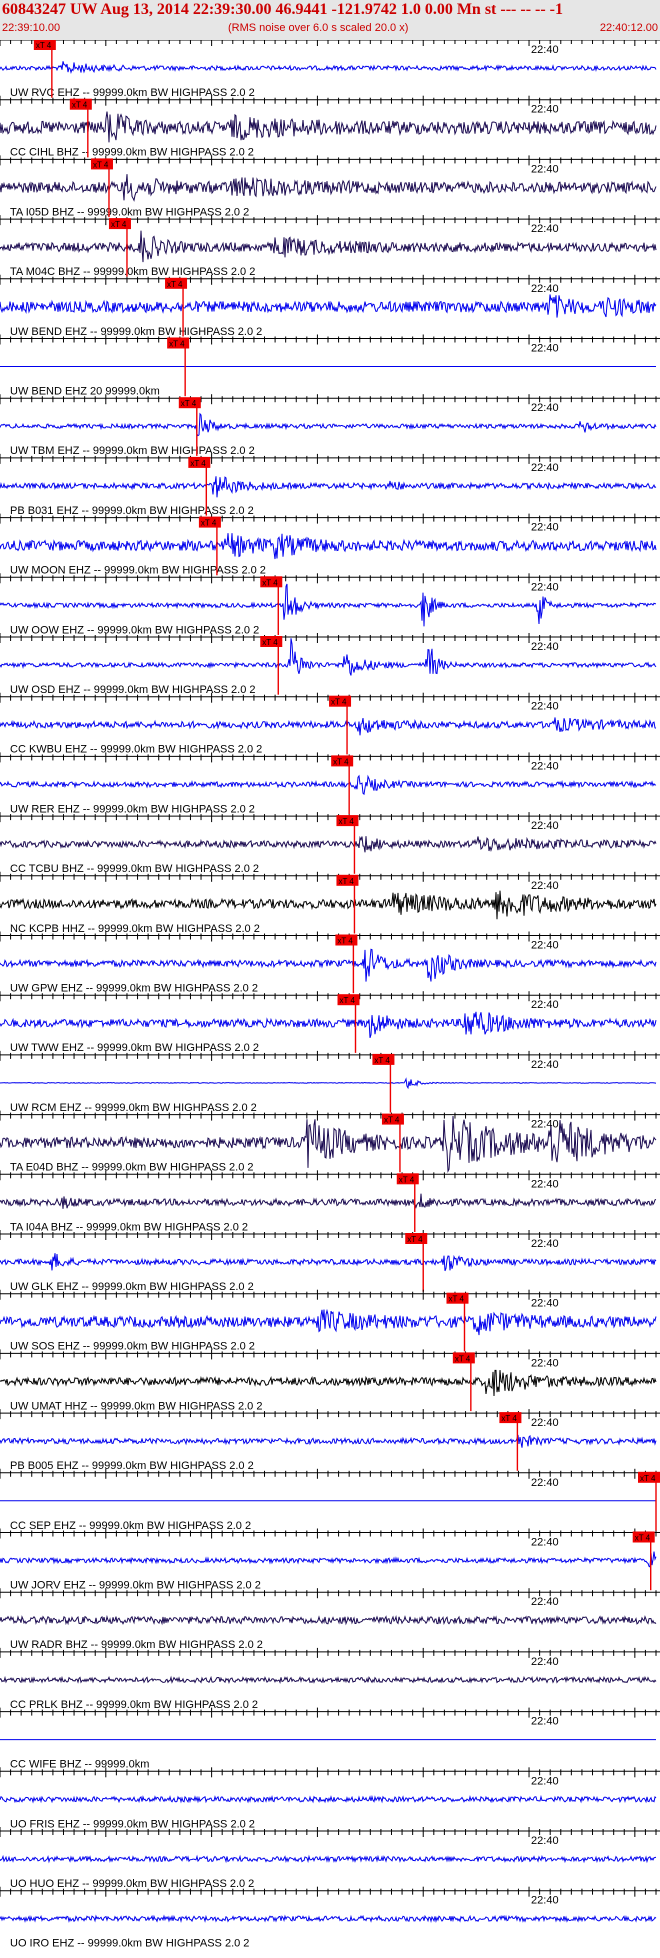 The image size is (660, 1958). I want to click on station-label: UW BEND EHZ 20 99999.0km, so click(85, 392).